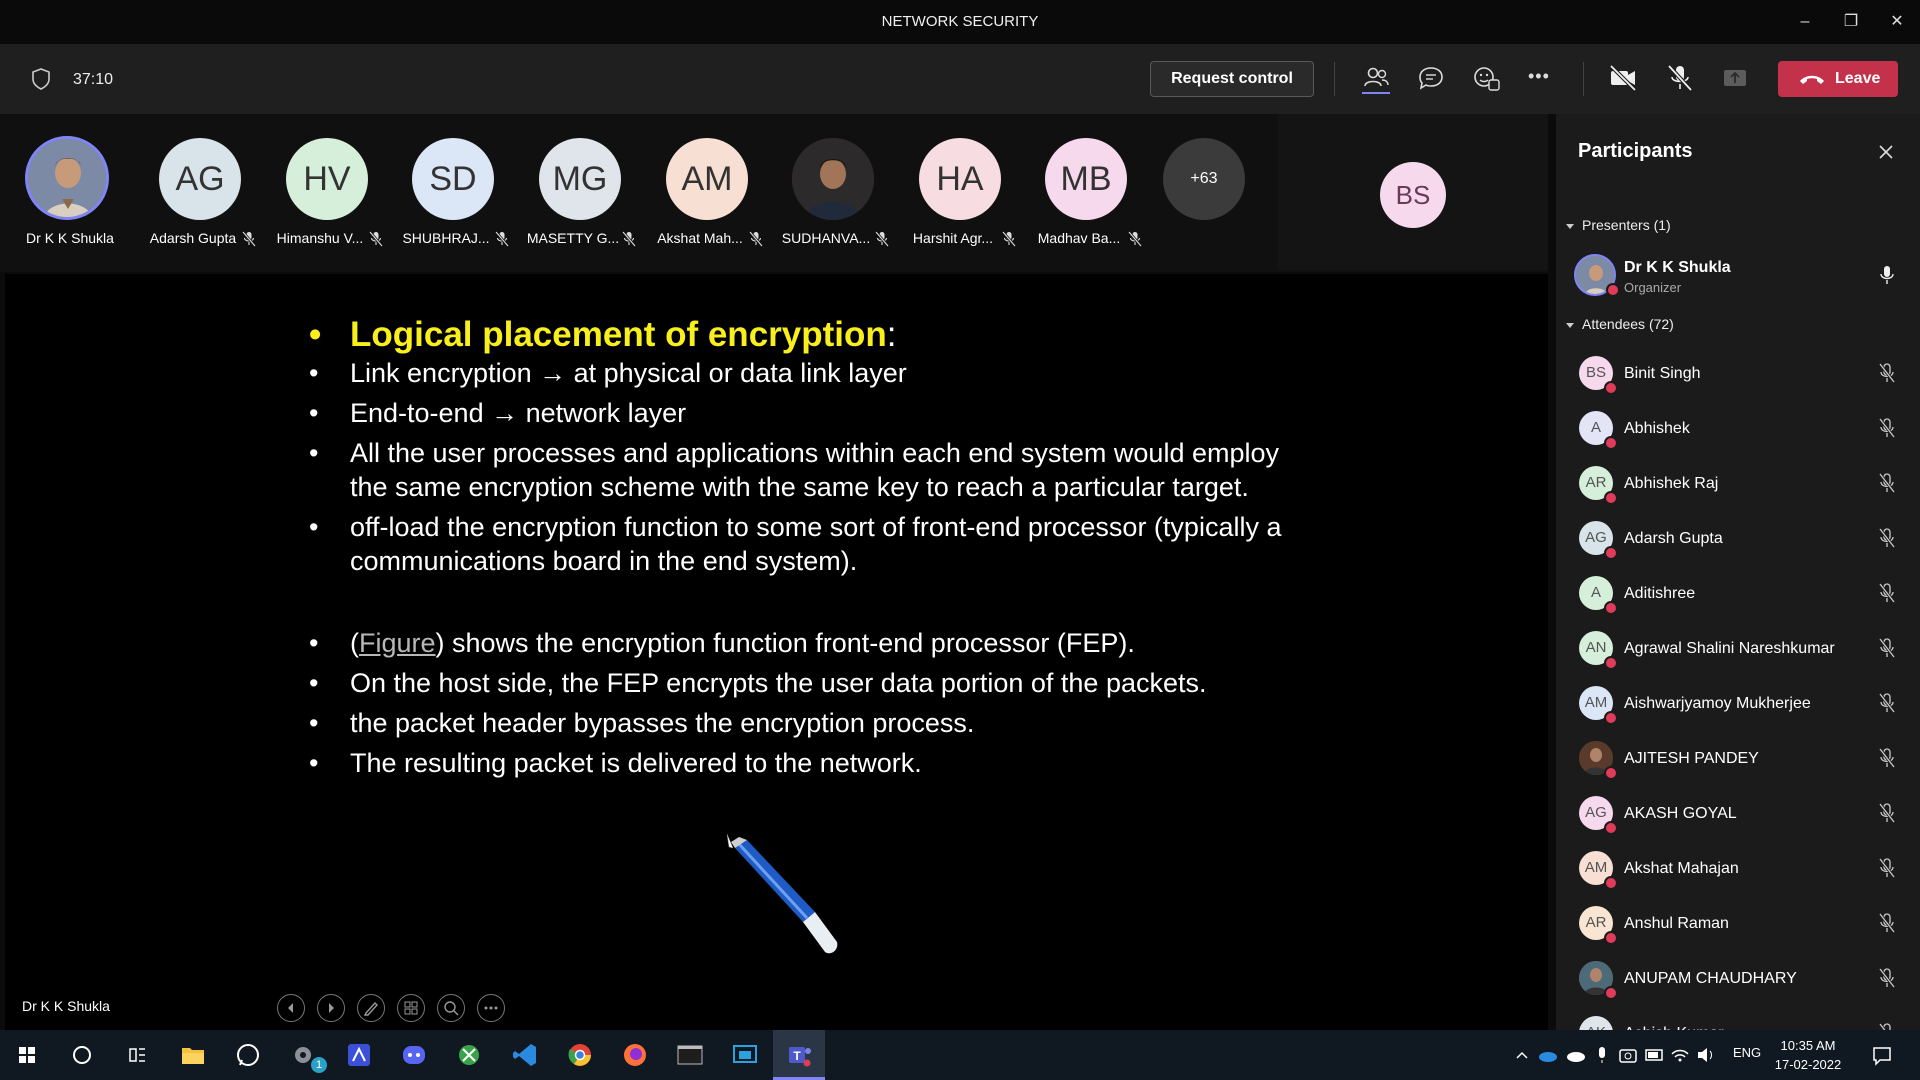 Image resolution: width=1920 pixels, height=1080 pixels. I want to click on attendee-row: A Aditishree, so click(1738, 594).